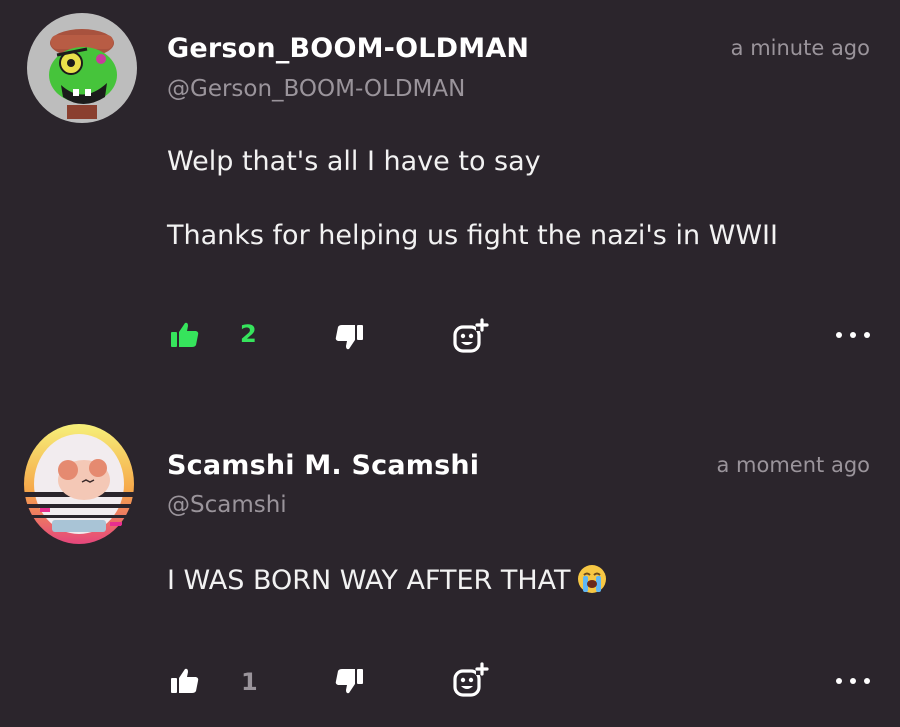  Describe the element at coordinates (248, 334) in the screenshot. I see `like-count: 2` at that location.